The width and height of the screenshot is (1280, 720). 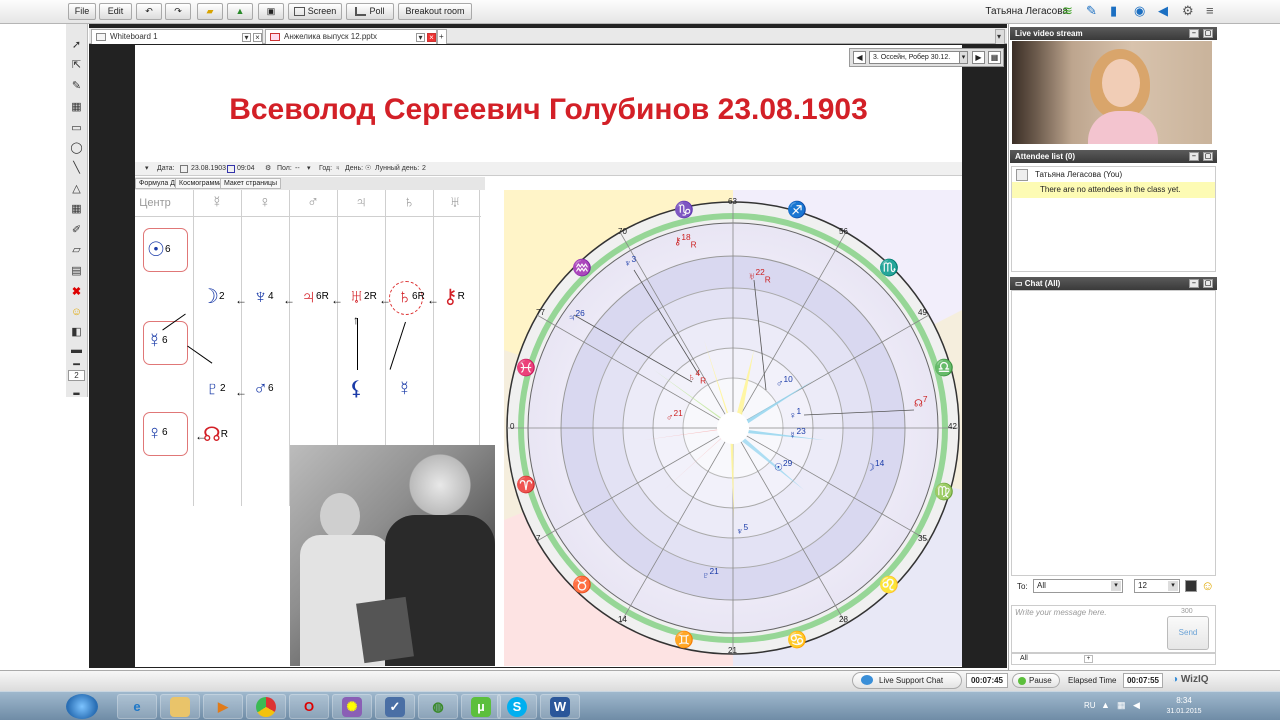 I want to click on node-mars: ♂6, so click(x=263, y=389).